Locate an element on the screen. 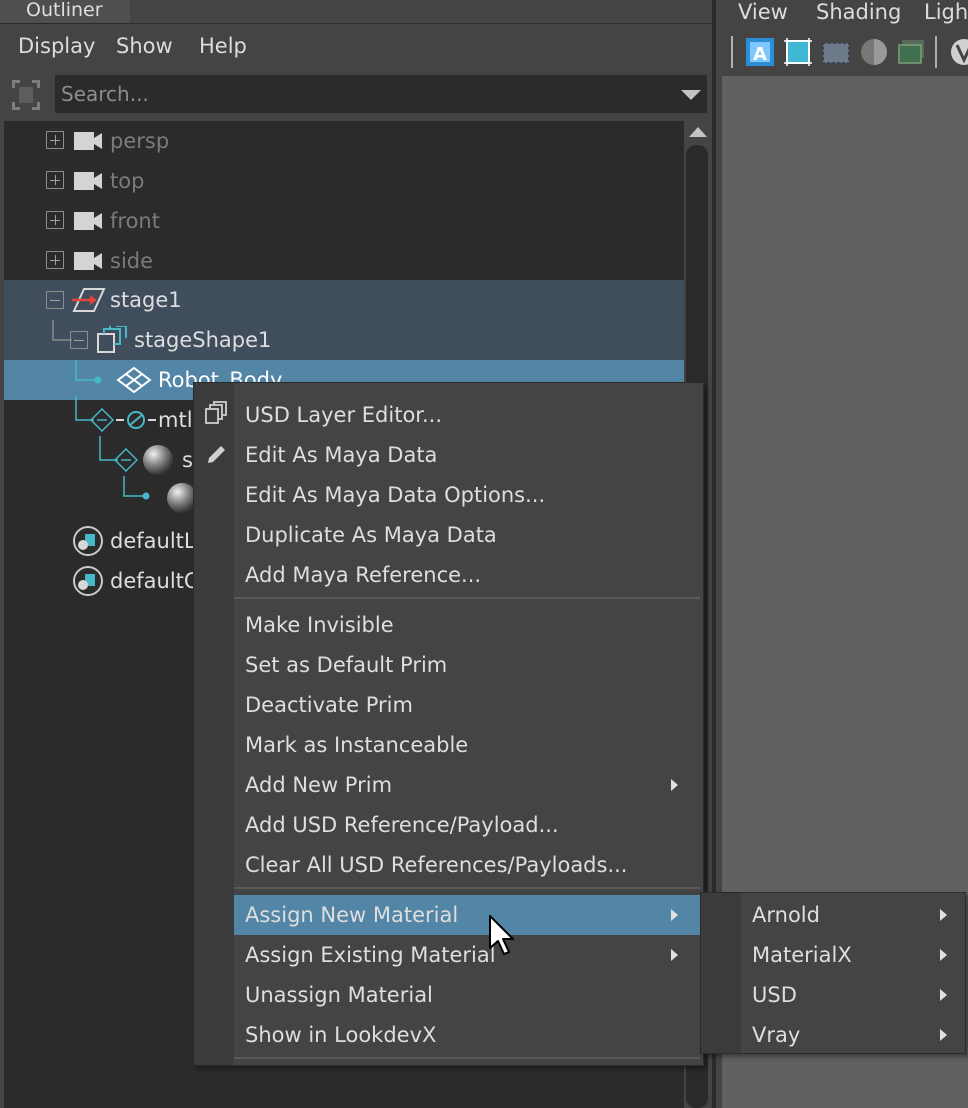  menu-show-in-lookdevx: Show in LookdevX is located at coordinates (467, 1035).